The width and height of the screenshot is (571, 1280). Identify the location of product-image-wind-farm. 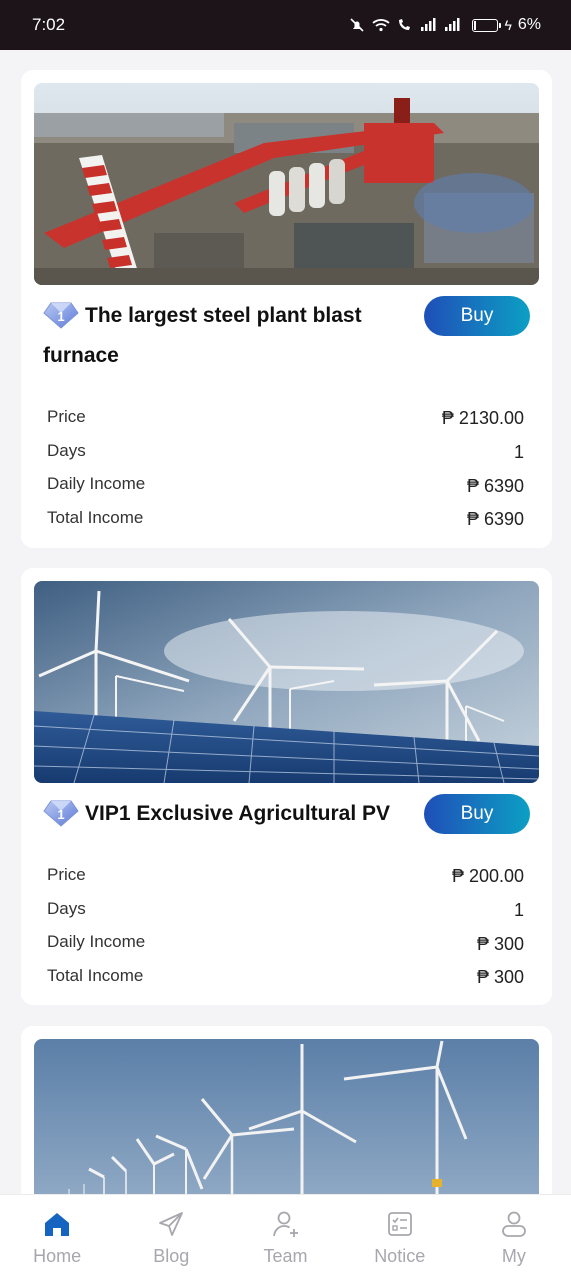
(286, 1116).